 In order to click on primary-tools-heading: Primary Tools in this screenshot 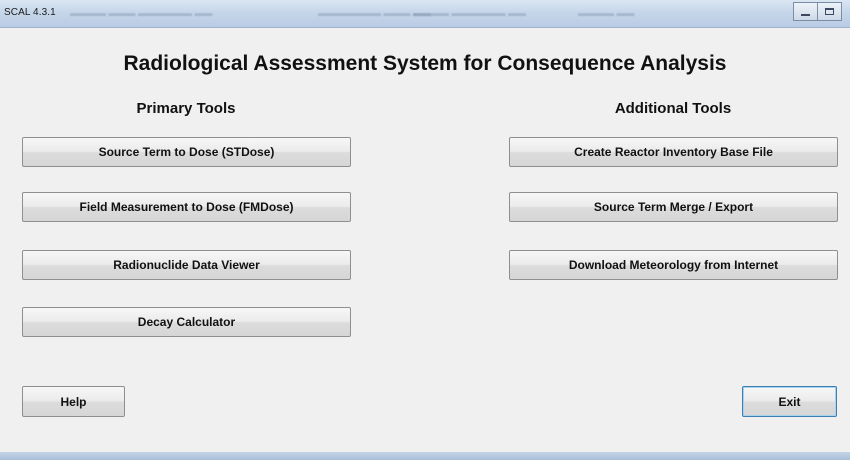, I will do `click(186, 108)`.